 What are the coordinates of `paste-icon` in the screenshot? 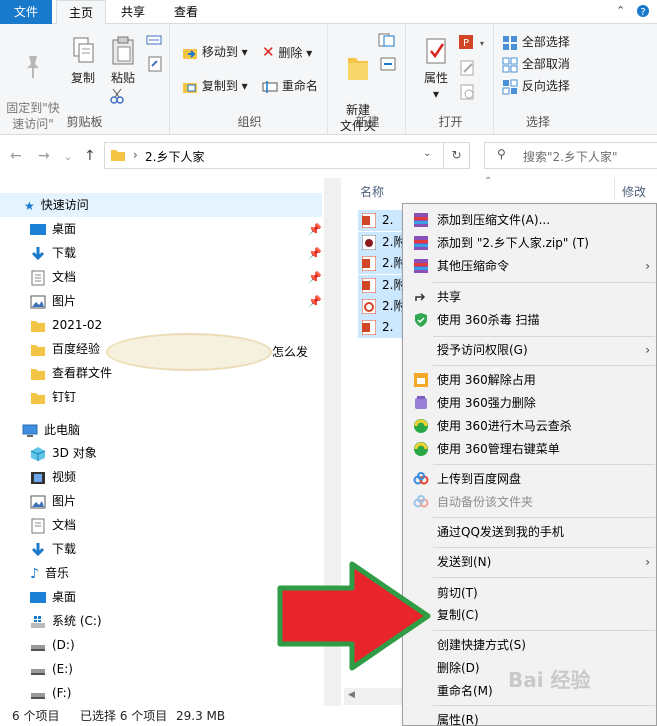 It's located at (123, 50).